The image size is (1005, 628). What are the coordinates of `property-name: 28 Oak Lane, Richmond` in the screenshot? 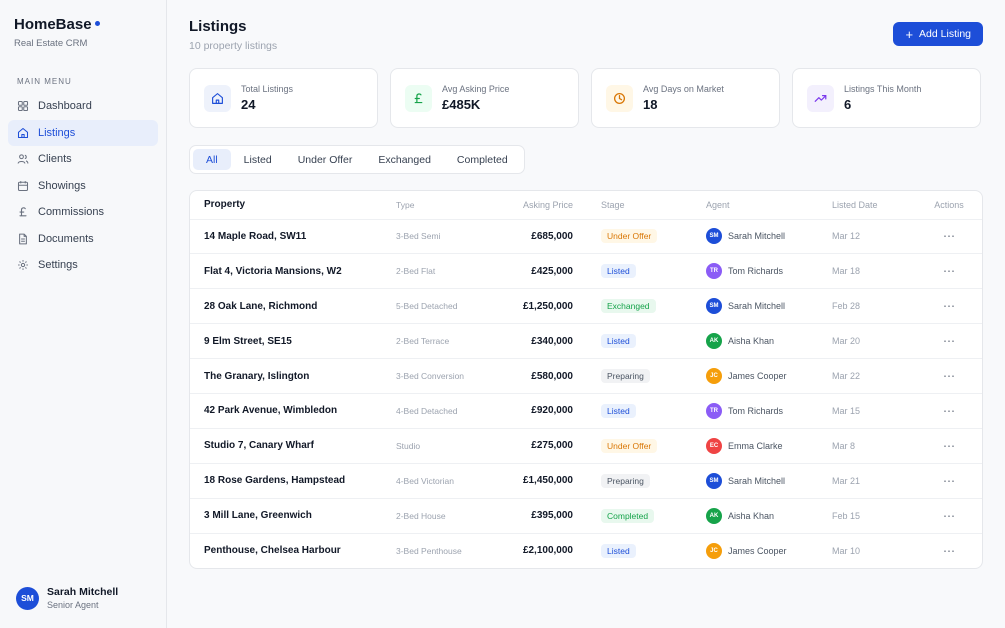 It's located at (286, 306).